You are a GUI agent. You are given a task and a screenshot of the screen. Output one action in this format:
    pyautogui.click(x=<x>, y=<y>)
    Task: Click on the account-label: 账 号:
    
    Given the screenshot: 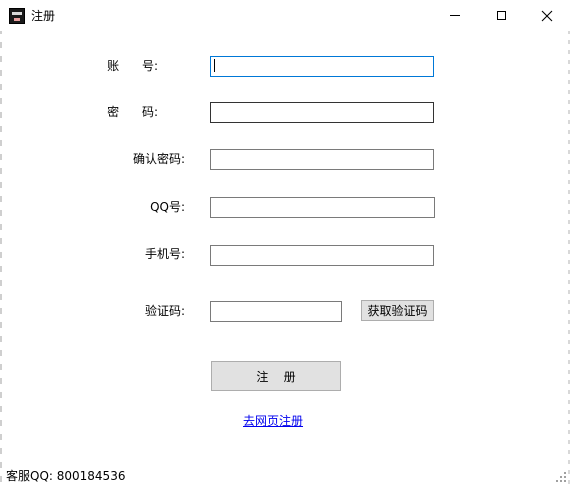 What is the action you would take?
    pyautogui.click(x=132, y=66)
    